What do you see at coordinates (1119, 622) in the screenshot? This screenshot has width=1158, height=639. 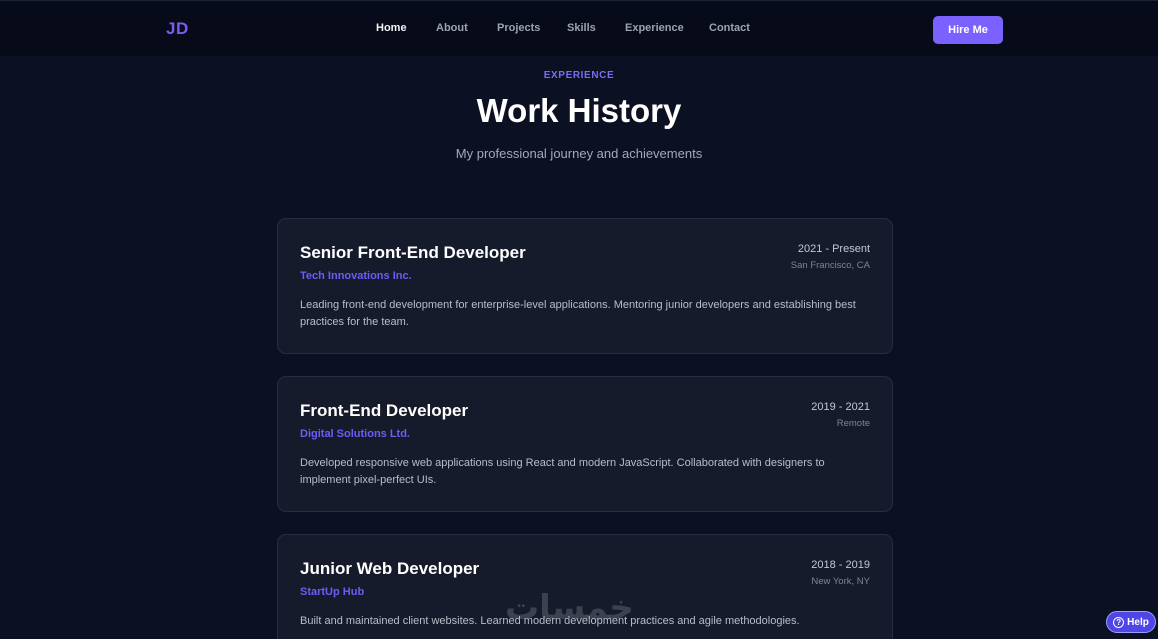 I see `question-circle-icon: ?` at bounding box center [1119, 622].